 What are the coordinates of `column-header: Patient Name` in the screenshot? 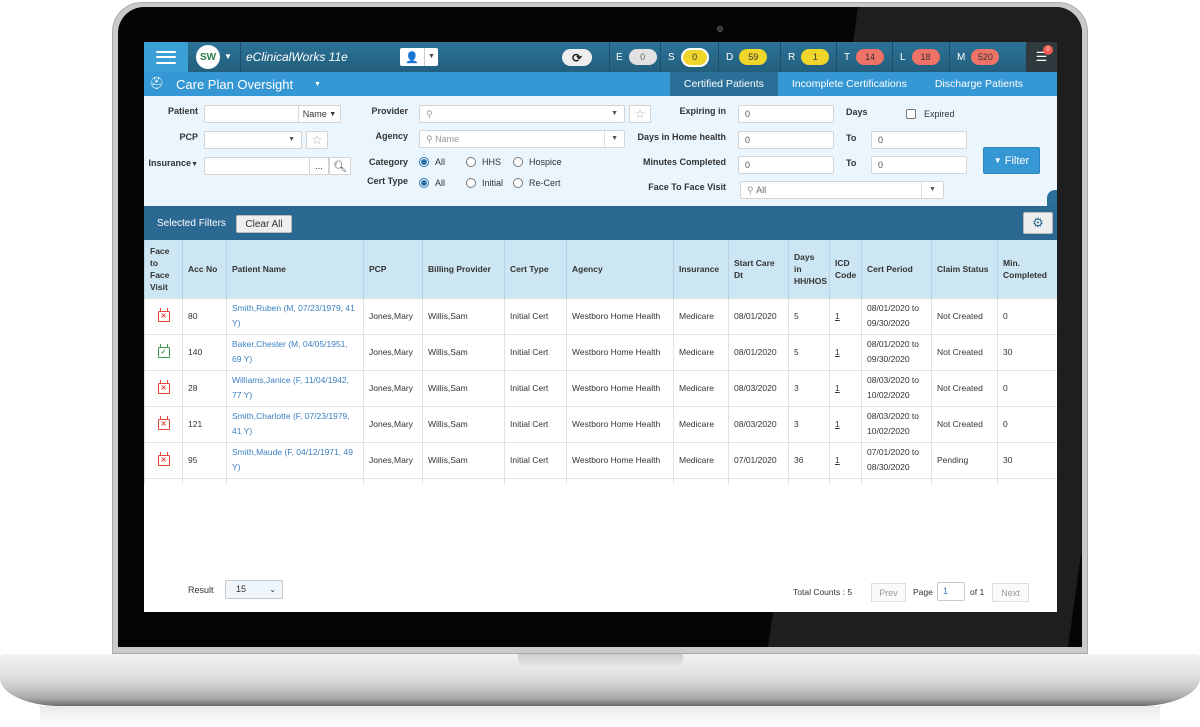 It's located at (295, 269).